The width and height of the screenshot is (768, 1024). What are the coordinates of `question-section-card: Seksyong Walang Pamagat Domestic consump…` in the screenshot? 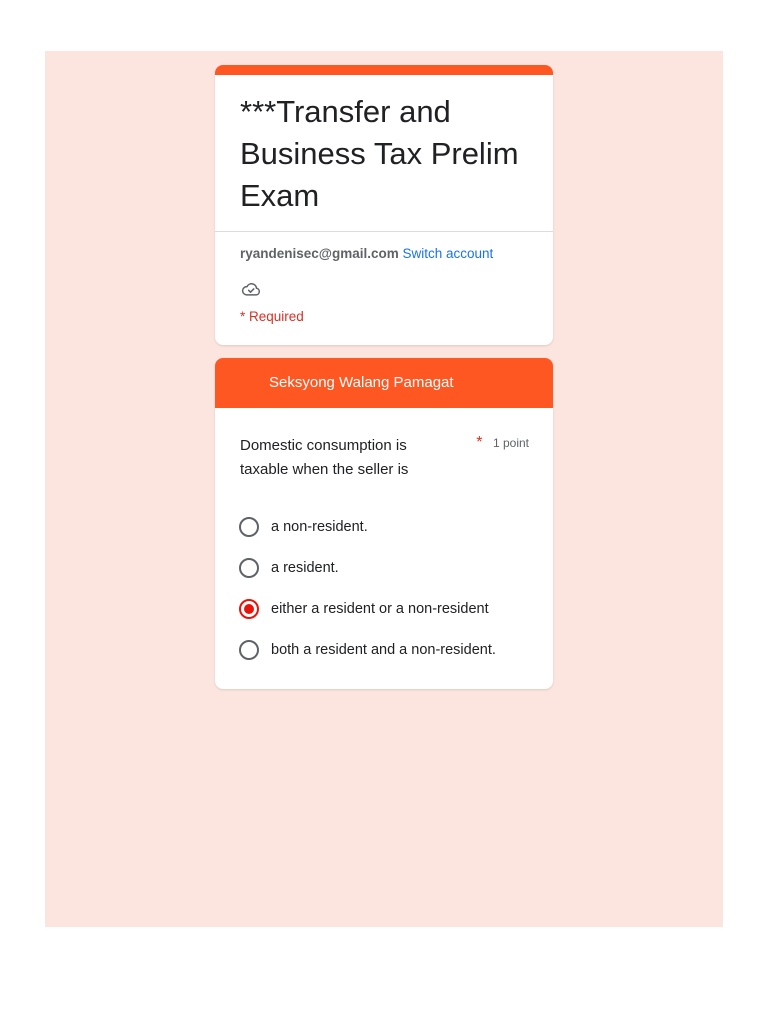 It's located at (384, 523).